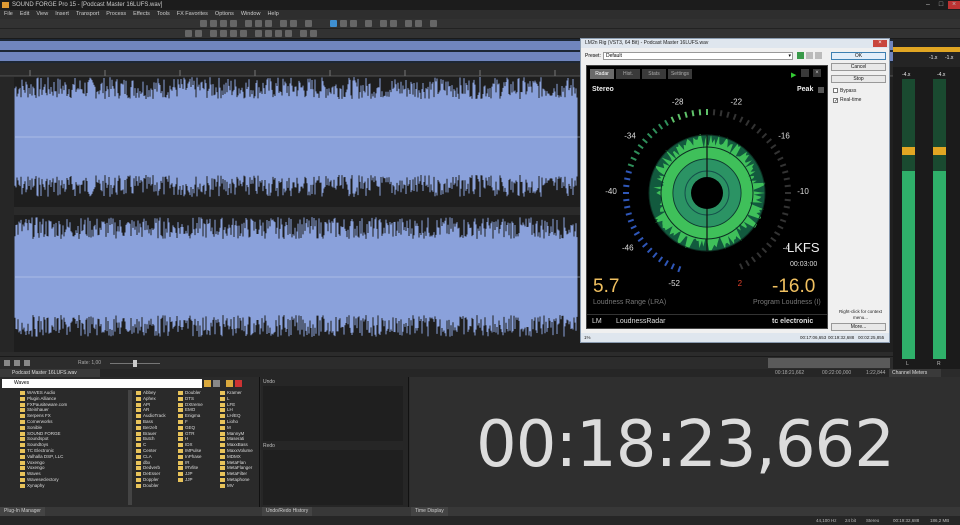  What do you see at coordinates (829, 363) in the screenshot?
I see `horizontal-scrollbar` at bounding box center [829, 363].